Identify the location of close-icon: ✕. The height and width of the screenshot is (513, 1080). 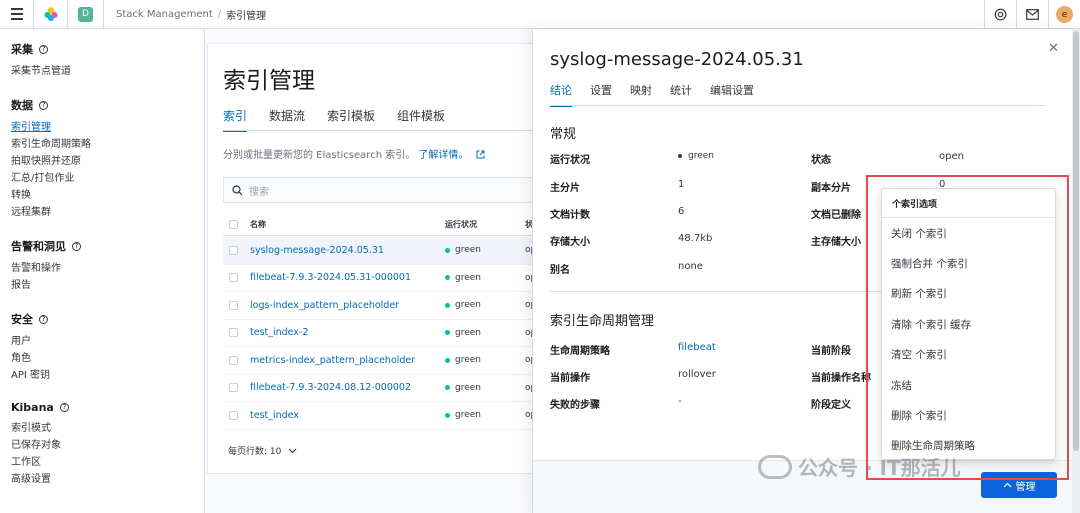
(1053, 48).